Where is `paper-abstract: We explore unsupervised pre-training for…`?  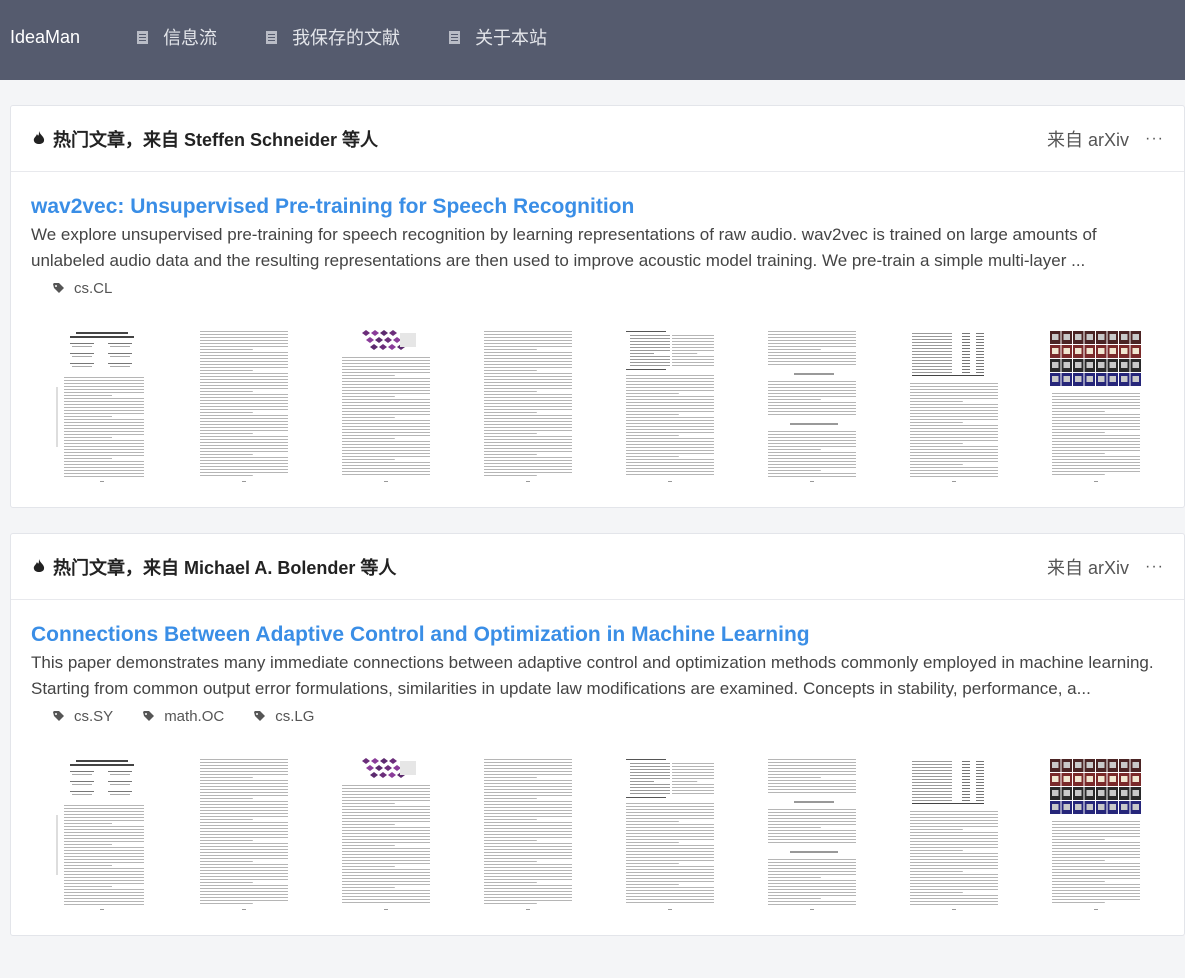
paper-abstract: We explore unsupervised pre-training for… is located at coordinates (564, 247).